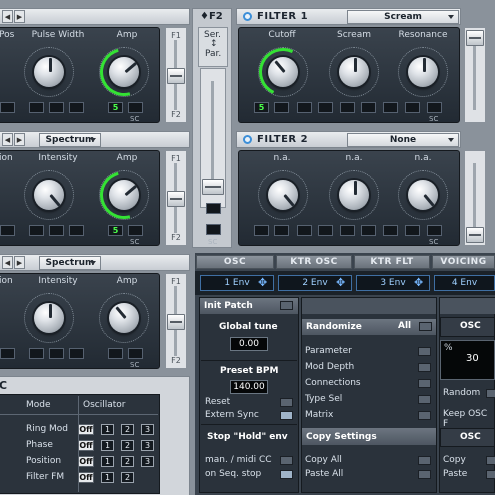 Image resolution: width=495 pixels, height=495 pixels. Describe the element at coordinates (424, 351) in the screenshot. I see `randomize-parameter-led` at that location.